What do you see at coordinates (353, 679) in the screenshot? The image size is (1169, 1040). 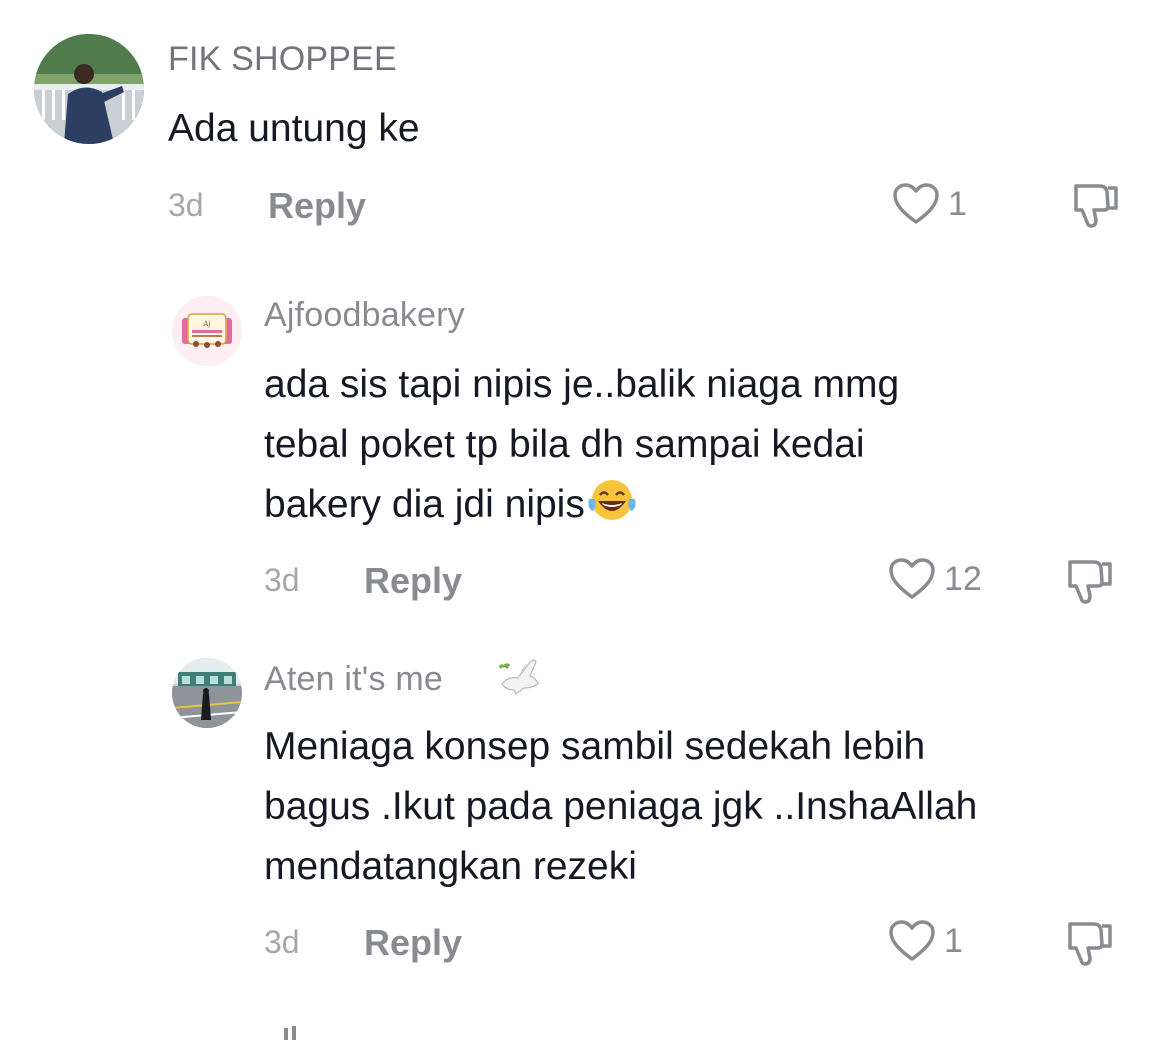 I see `comment-username: Aten it's me` at bounding box center [353, 679].